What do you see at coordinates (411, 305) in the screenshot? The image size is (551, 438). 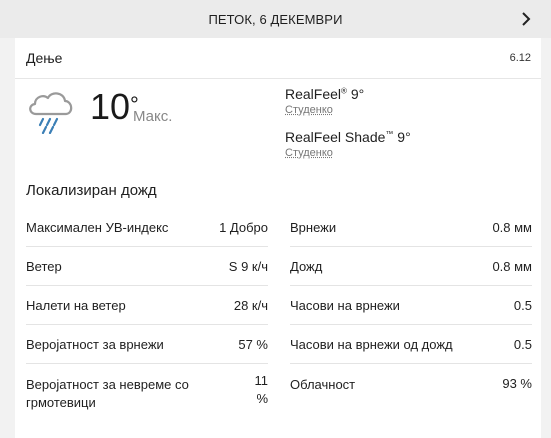 I see `detail-row: Часови на врнежи 0.5` at bounding box center [411, 305].